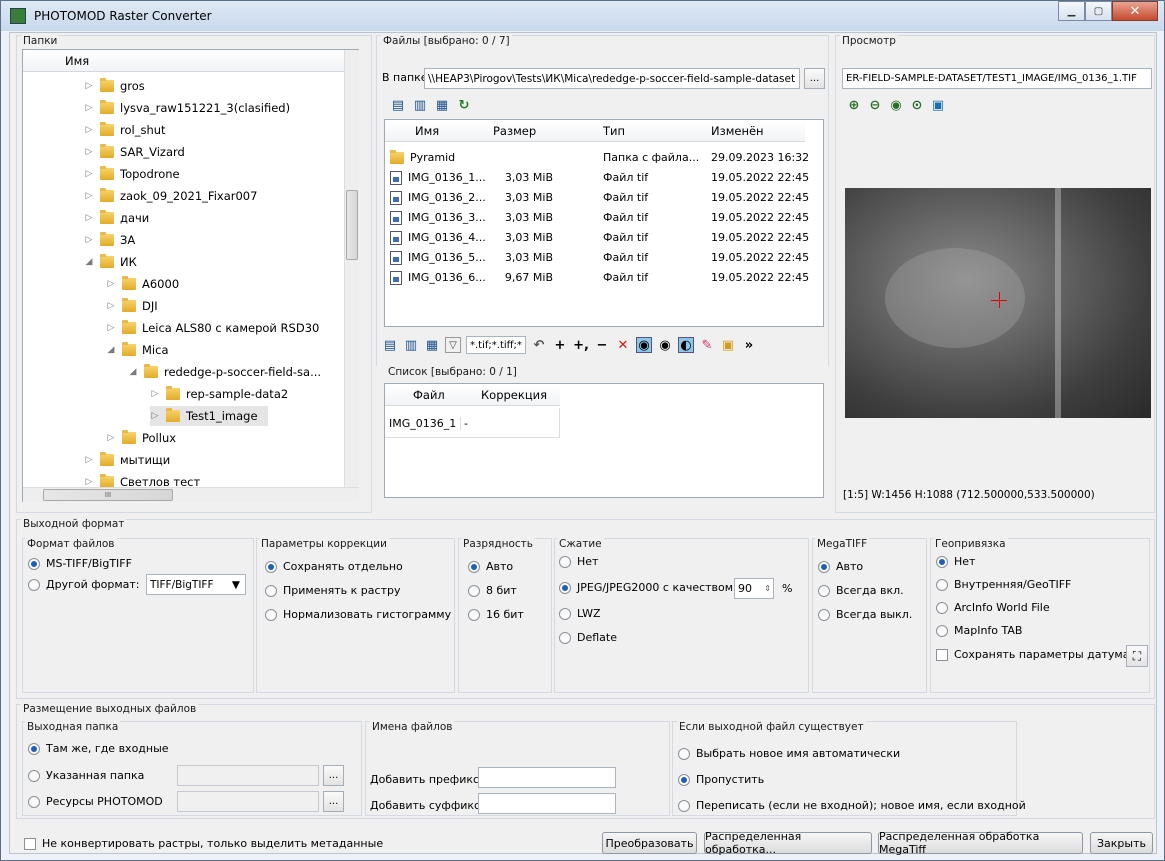  What do you see at coordinates (686, 345) in the screenshot?
I see `preview-icon: ◐` at bounding box center [686, 345].